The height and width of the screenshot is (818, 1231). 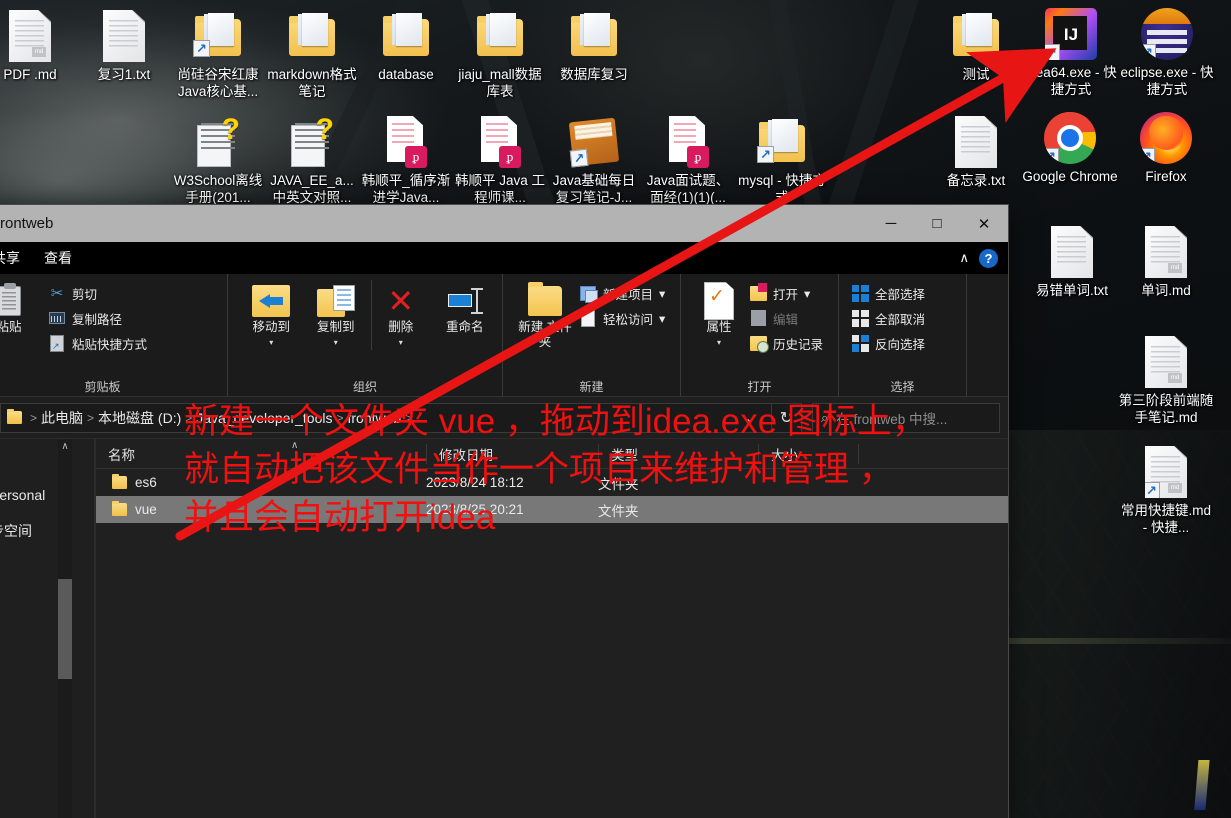 What do you see at coordinates (97, 293) in the screenshot?
I see `cut-button: ✂ 剪切` at bounding box center [97, 293].